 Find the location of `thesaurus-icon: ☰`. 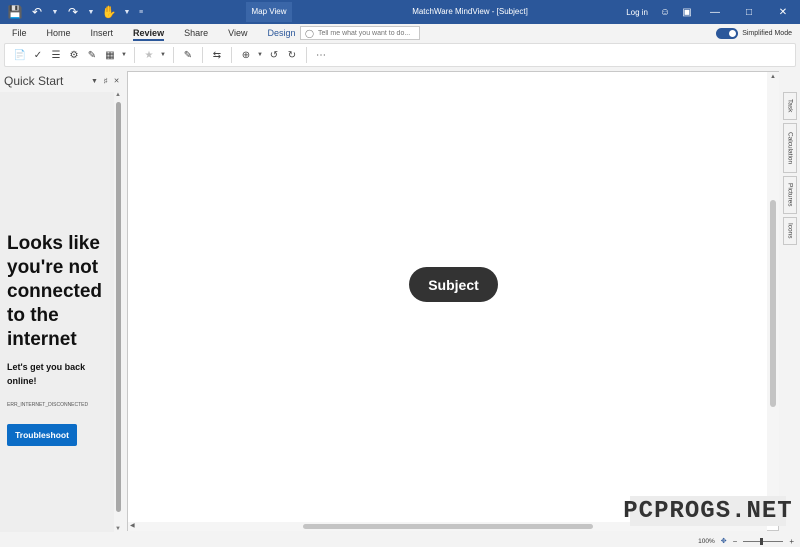

thesaurus-icon: ☰ is located at coordinates (56, 55).